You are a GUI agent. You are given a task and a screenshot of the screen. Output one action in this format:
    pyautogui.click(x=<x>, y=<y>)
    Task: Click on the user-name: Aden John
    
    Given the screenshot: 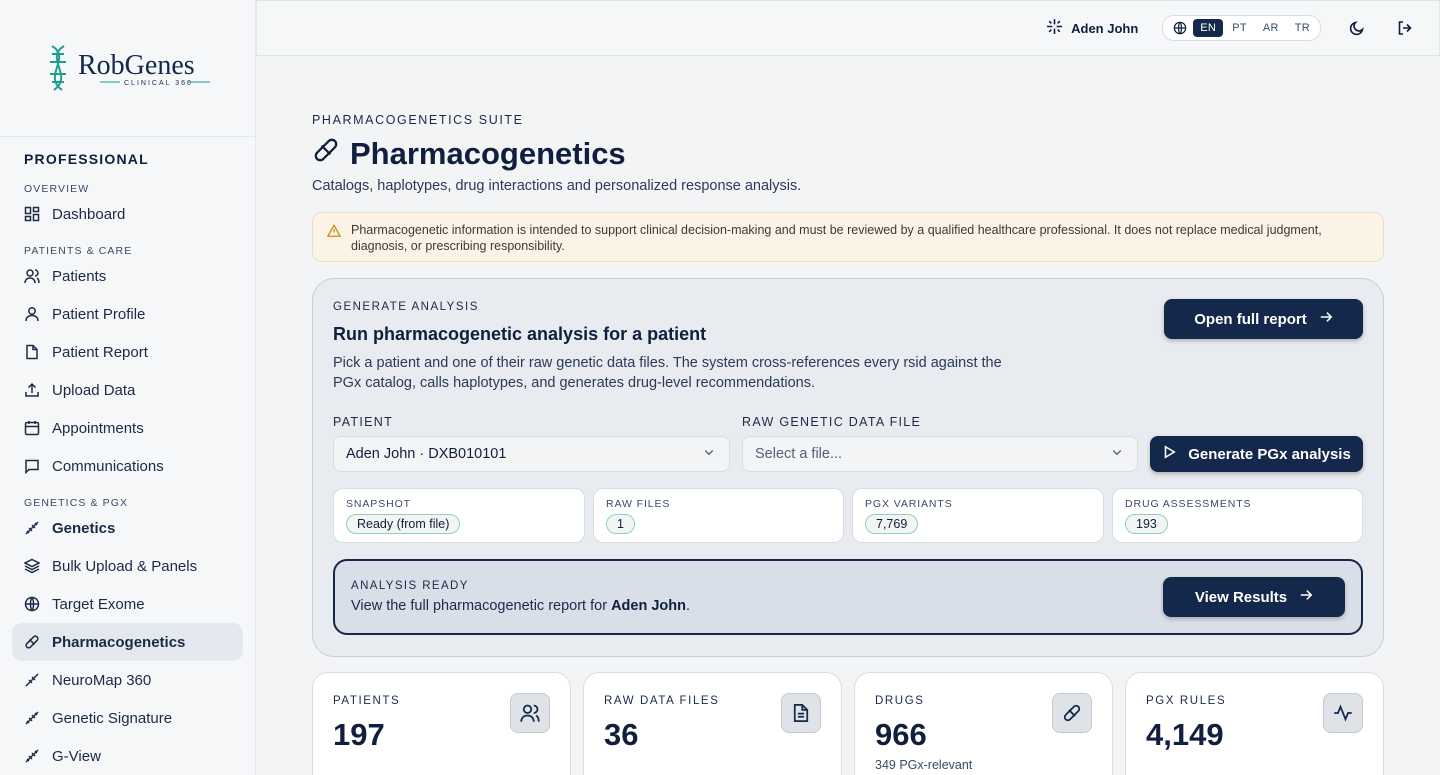 What is the action you would take?
    pyautogui.click(x=1105, y=28)
    